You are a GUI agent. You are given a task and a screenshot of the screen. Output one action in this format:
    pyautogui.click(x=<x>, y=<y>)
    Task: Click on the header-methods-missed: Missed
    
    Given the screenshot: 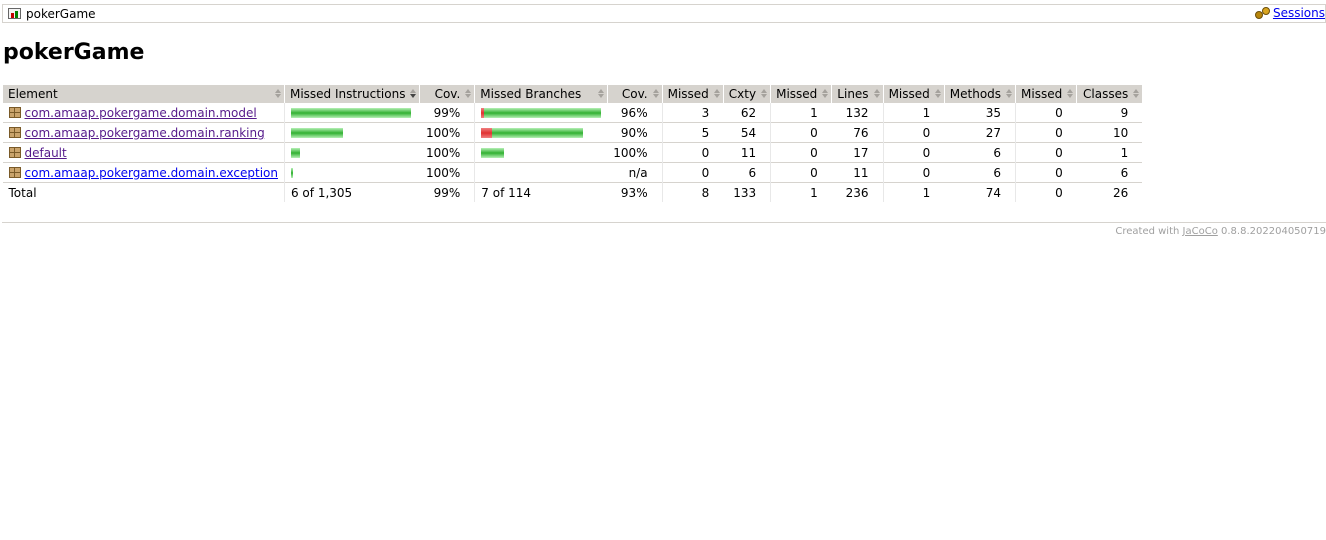 What is the action you would take?
    pyautogui.click(x=913, y=94)
    